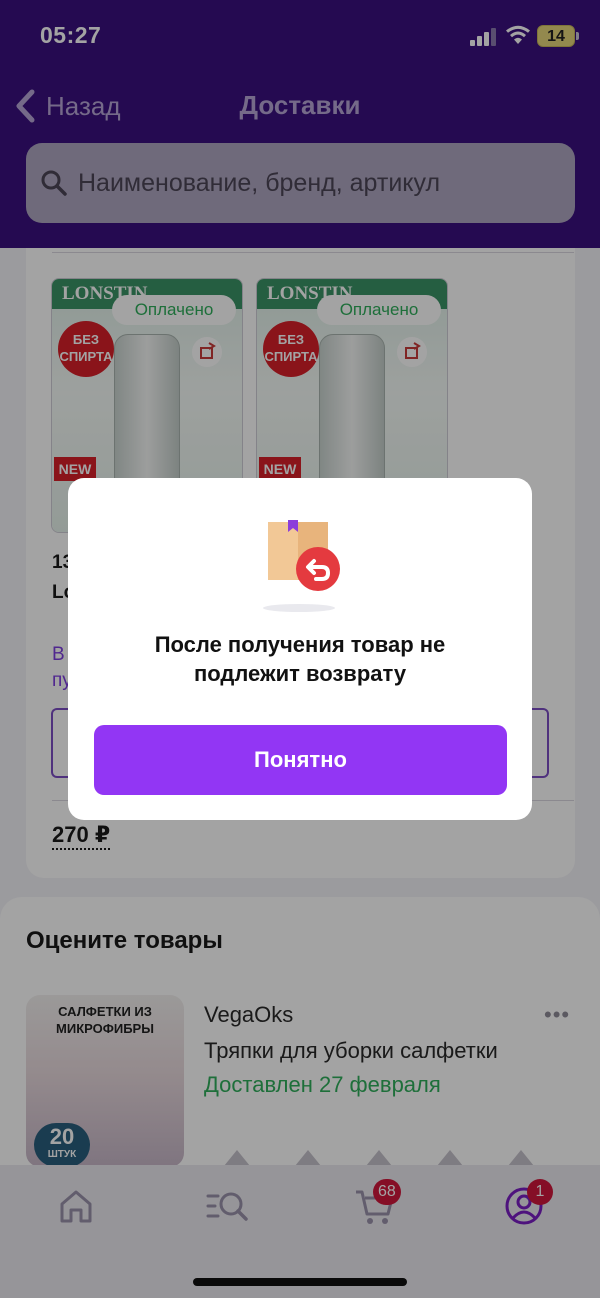  What do you see at coordinates (301, 566) in the screenshot?
I see `return-box-icon` at bounding box center [301, 566].